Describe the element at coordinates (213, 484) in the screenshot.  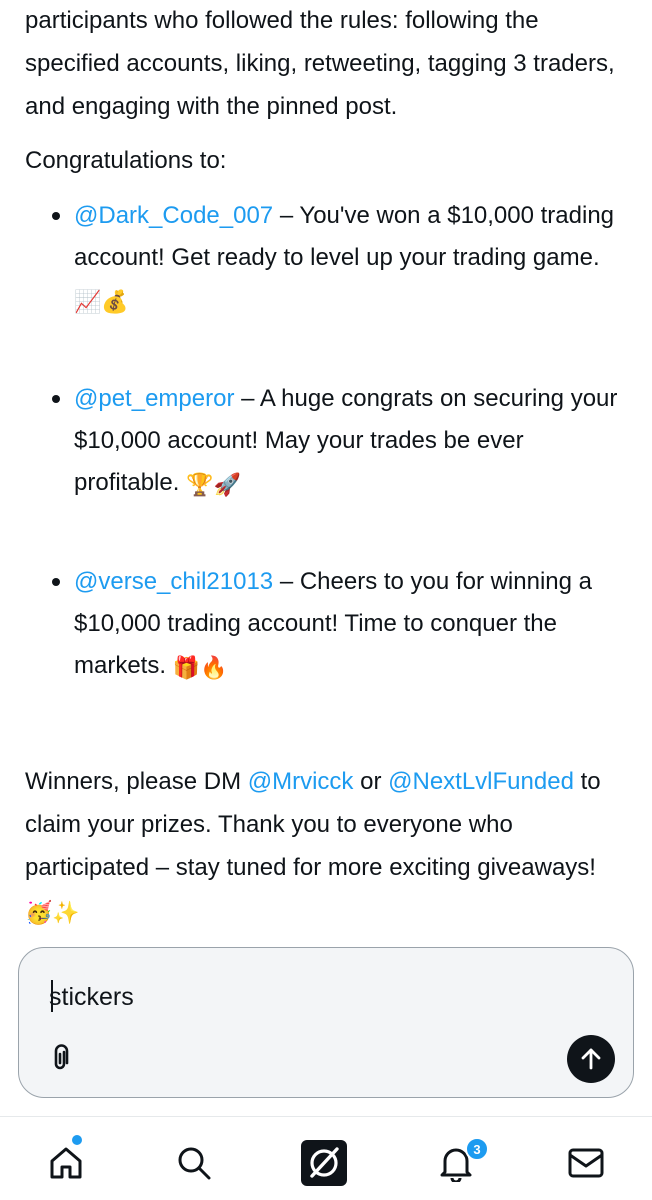
I see `trophy-rocket-emoji: 🏆🚀` at that location.